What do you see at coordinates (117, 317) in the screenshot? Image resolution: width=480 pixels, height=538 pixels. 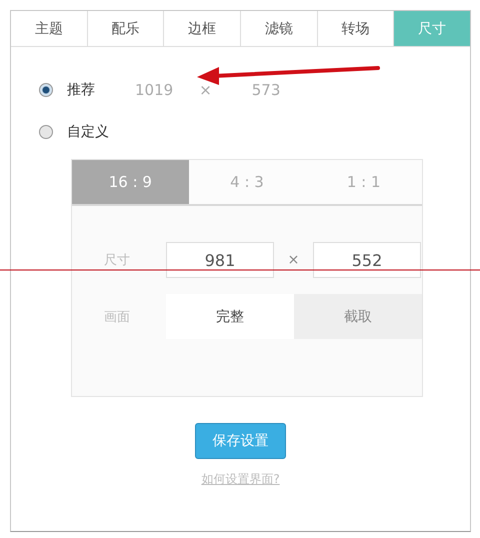 I see `frame-label: 画面` at bounding box center [117, 317].